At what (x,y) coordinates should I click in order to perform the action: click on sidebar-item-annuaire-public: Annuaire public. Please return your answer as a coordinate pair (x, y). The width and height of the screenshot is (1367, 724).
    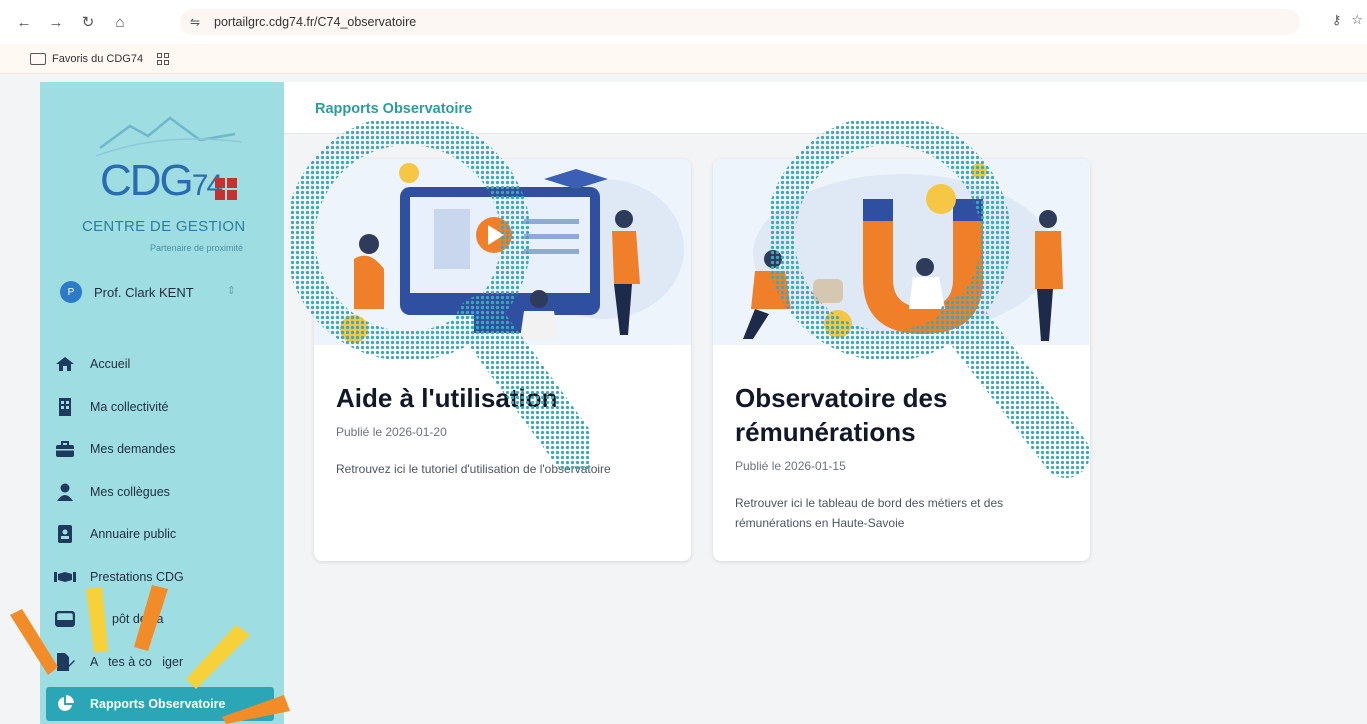
    Looking at the image, I should click on (162, 534).